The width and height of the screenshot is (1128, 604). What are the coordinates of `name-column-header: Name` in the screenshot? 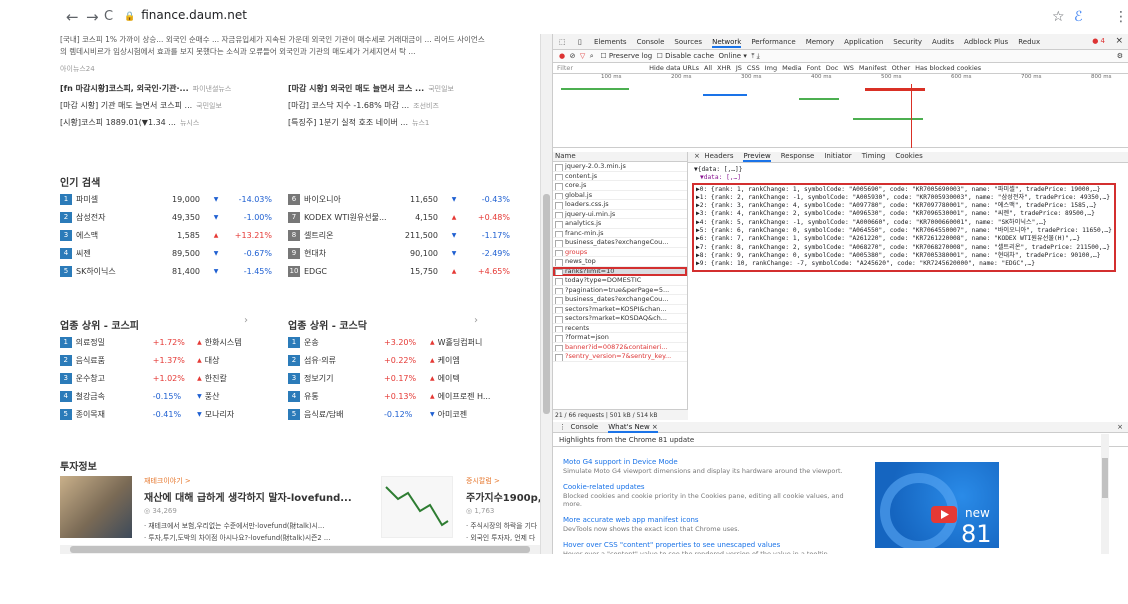 It's located at (620, 157).